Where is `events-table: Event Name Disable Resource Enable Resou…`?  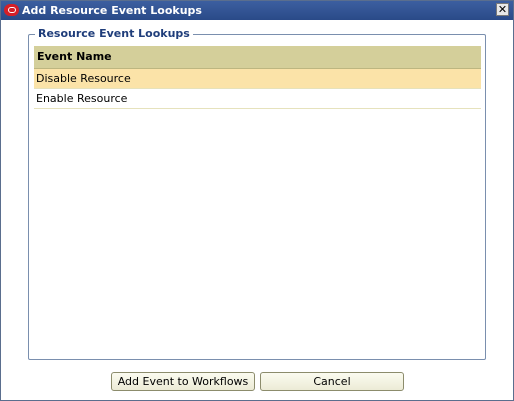 events-table: Event Name Disable Resource Enable Resou… is located at coordinates (257, 77).